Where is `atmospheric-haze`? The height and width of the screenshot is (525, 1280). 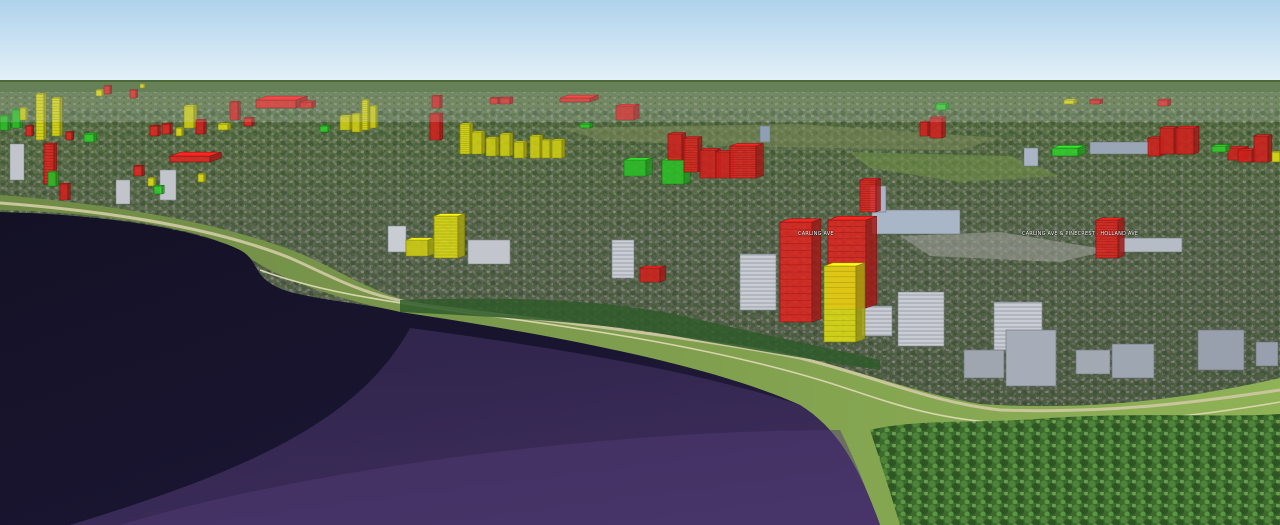
atmospheric-haze is located at coordinates (640, 102).